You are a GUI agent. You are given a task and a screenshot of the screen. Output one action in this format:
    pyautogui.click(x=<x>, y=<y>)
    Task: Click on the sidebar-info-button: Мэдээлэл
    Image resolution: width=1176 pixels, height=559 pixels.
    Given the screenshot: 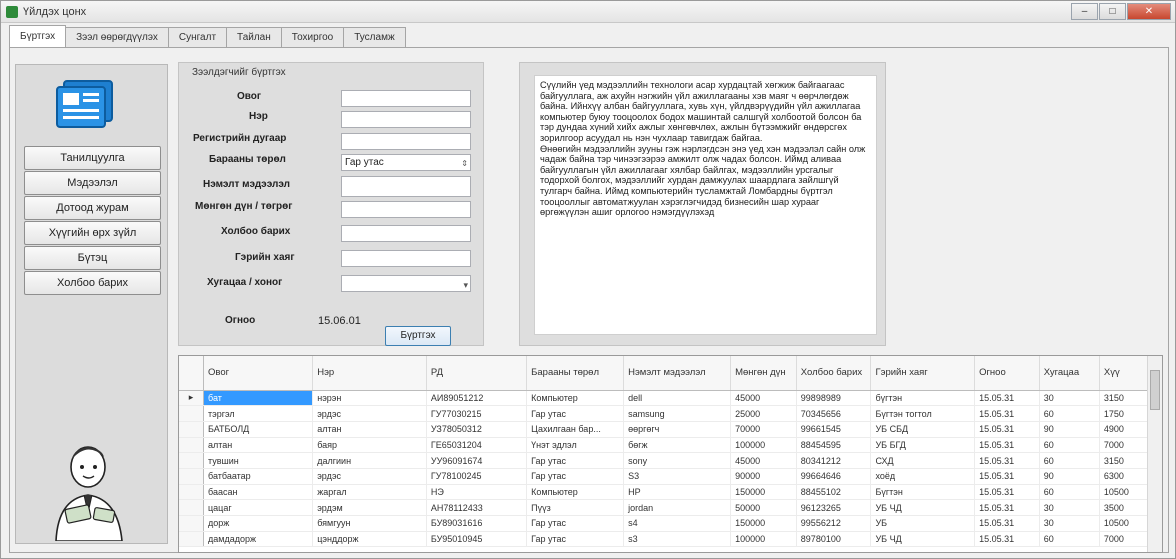 What is the action you would take?
    pyautogui.click(x=92, y=183)
    